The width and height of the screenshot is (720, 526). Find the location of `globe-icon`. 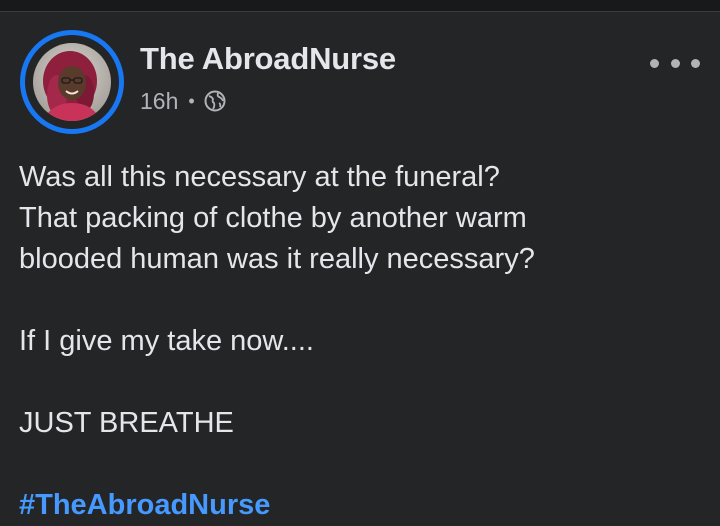

globe-icon is located at coordinates (215, 101).